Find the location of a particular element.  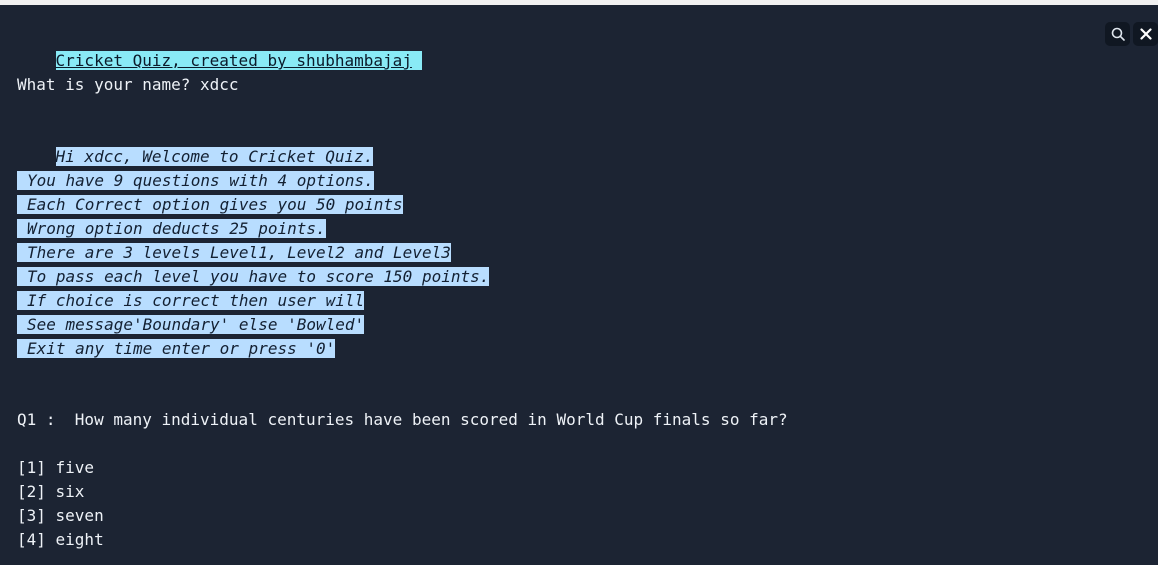

rule-text: Exit any time enter or press '0' is located at coordinates (176, 348).